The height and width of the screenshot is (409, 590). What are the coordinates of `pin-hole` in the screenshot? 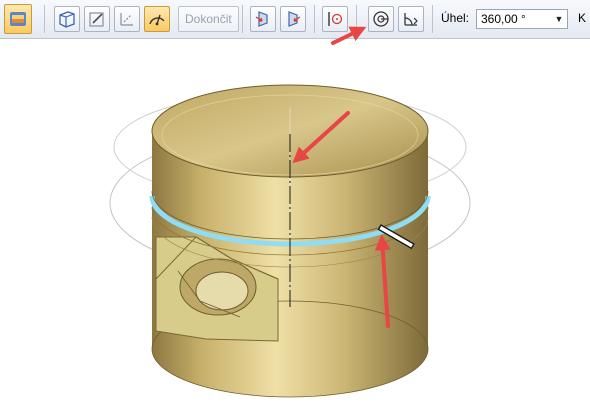 It's located at (222, 291).